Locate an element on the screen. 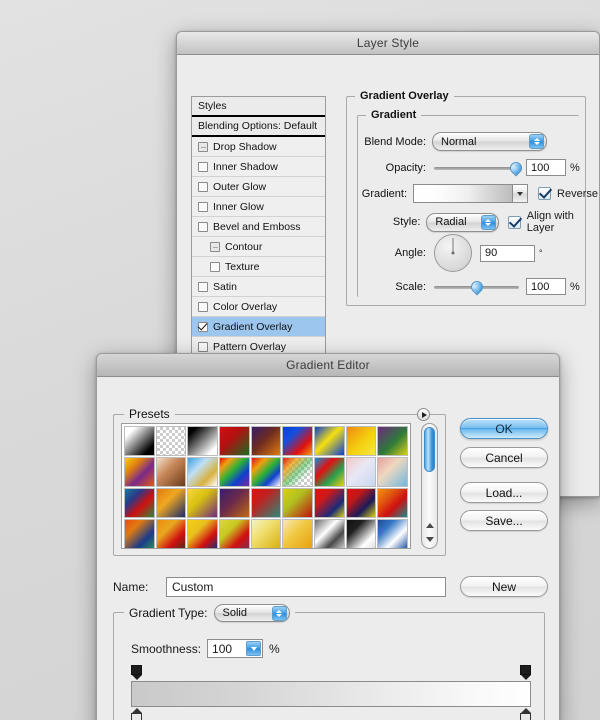  style-row-outer-glow: Outer Glow is located at coordinates (258, 187).